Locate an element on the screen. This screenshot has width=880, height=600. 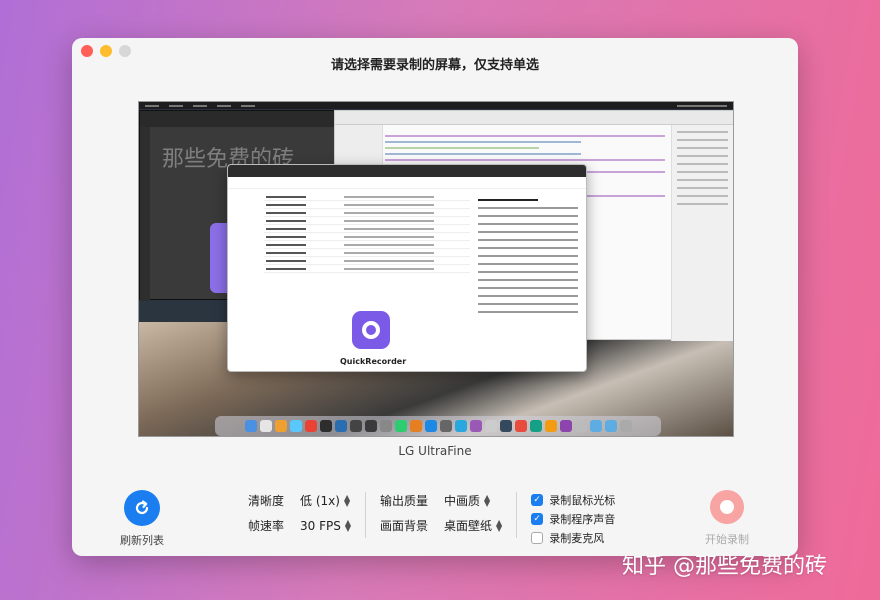
framerate-value: 30 FPS is located at coordinates (320, 525).